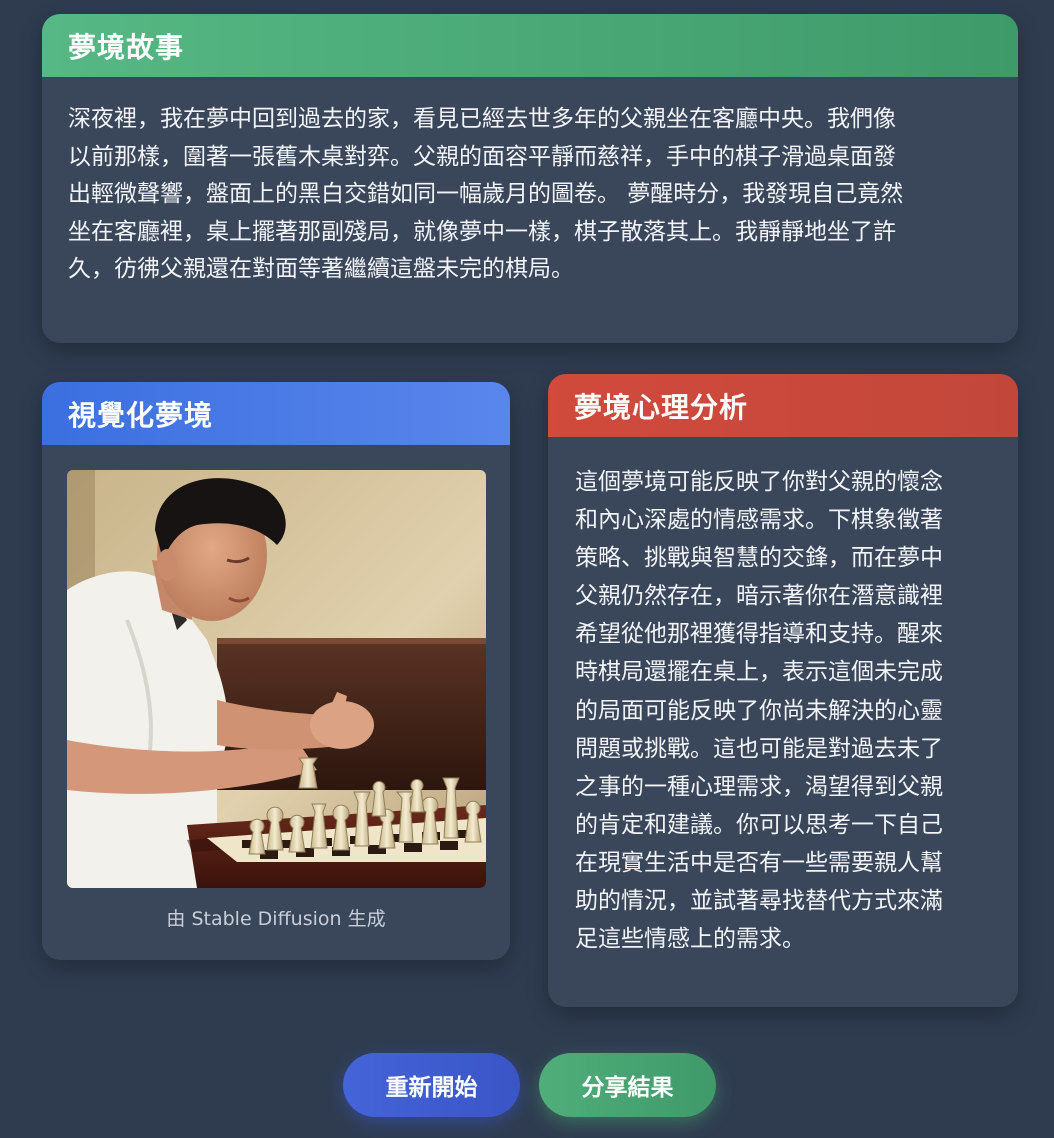 The height and width of the screenshot is (1138, 1054). Describe the element at coordinates (759, 672) in the screenshot. I see `analysis-line: 時棋局還擺在桌上，表示這個未完成` at that location.